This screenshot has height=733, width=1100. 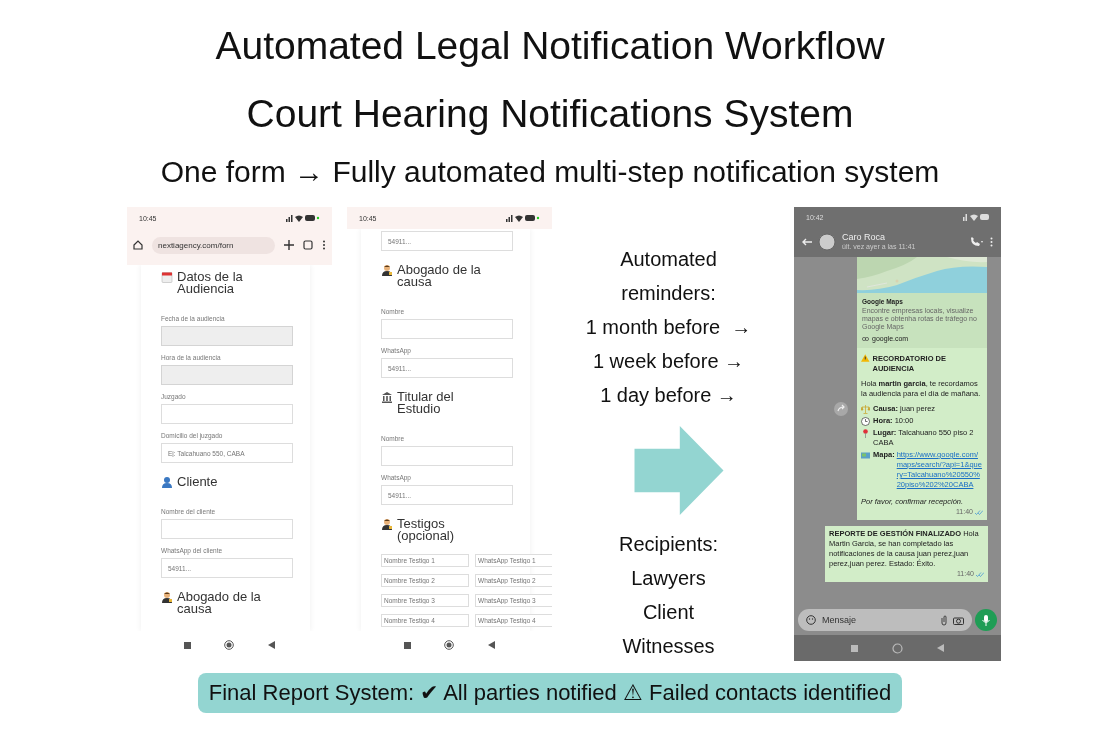 I want to click on section-heading: Datos de la Audiencia, so click(x=210, y=283).